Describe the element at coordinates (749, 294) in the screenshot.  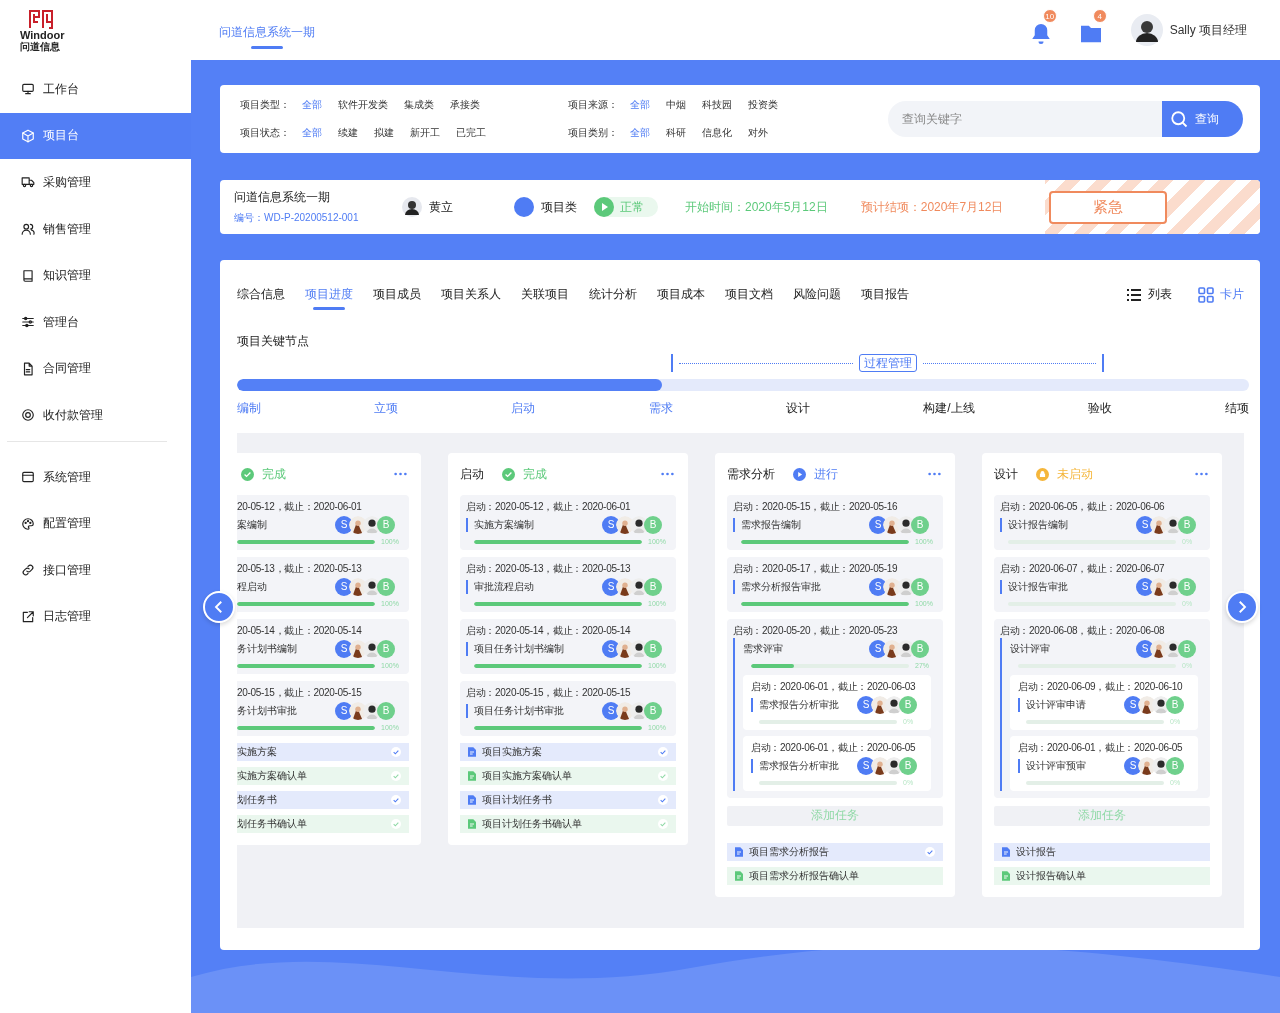
I see `tab: 项目文档` at that location.